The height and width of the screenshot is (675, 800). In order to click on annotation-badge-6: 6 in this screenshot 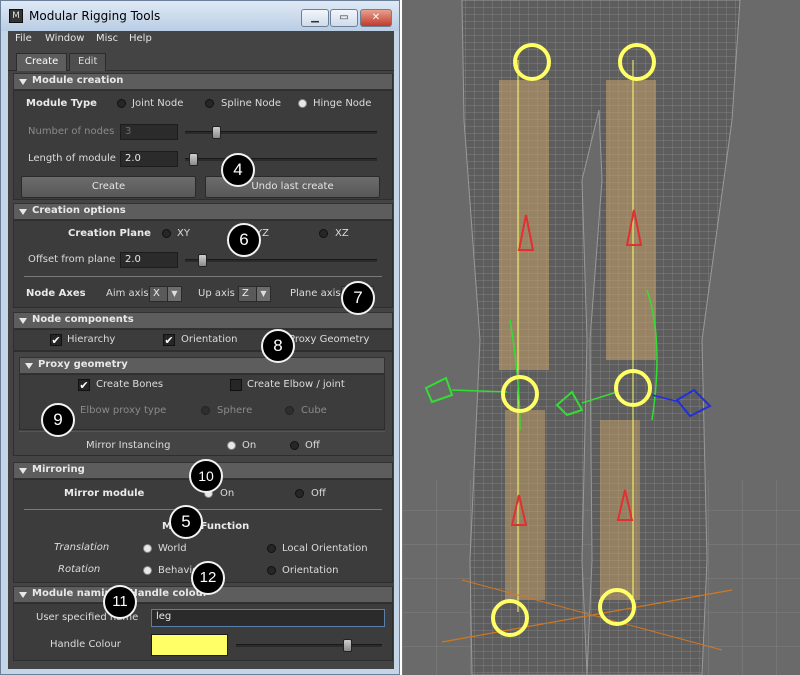, I will do `click(244, 240)`.